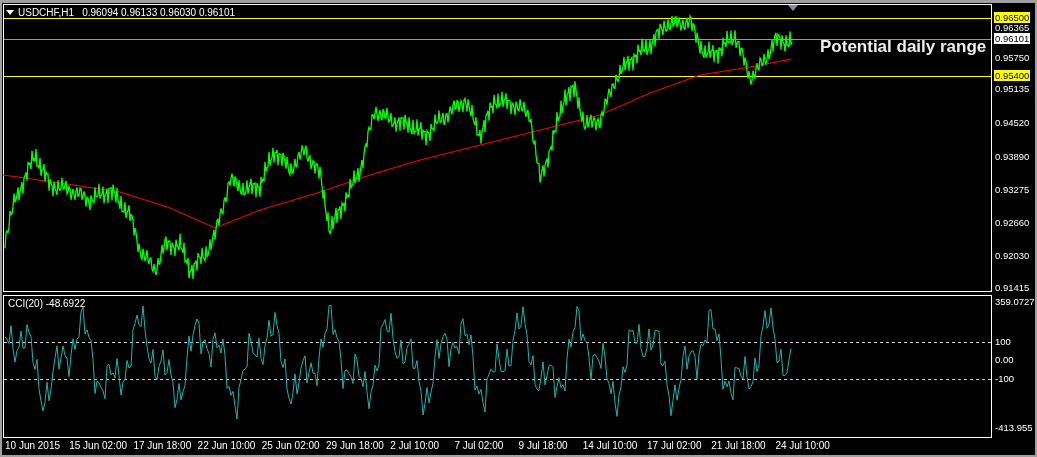 Image resolution: width=1037 pixels, height=457 pixels. Describe the element at coordinates (226, 445) in the screenshot. I see `time-axis-label: 22 Jun 10:00` at that location.